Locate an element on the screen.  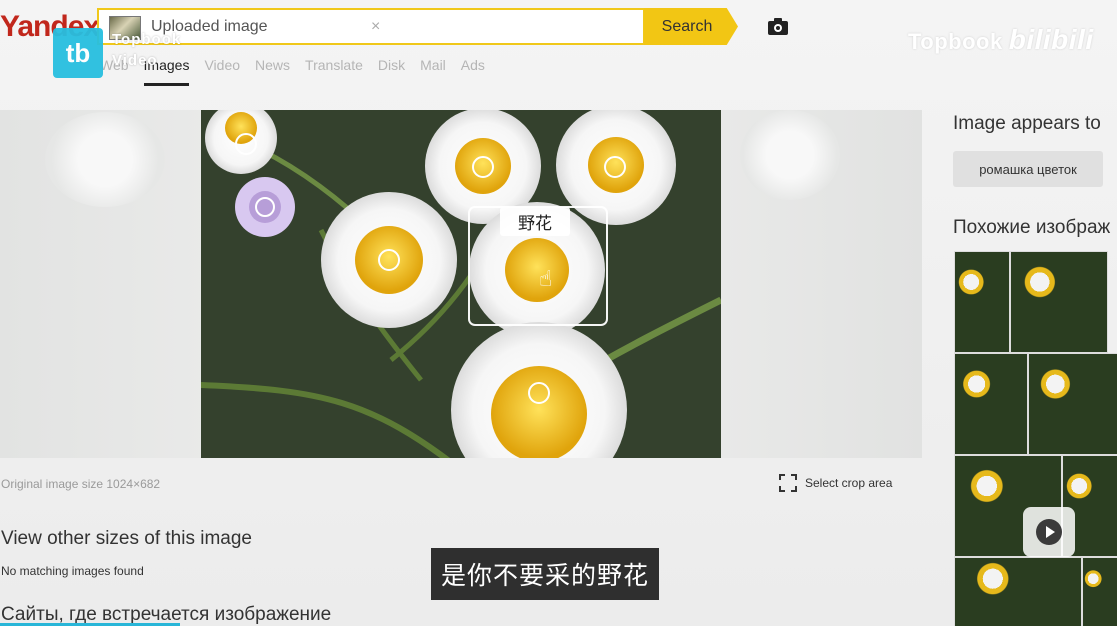
watermark-topbook: Topbook is located at coordinates (955, 41).